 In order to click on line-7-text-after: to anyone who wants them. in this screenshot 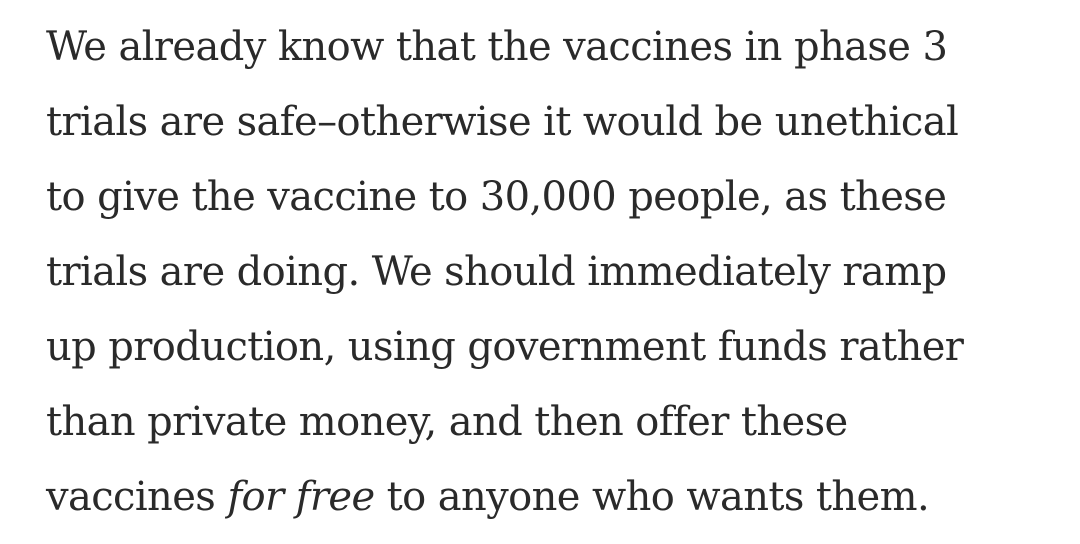, I will do `click(652, 497)`.